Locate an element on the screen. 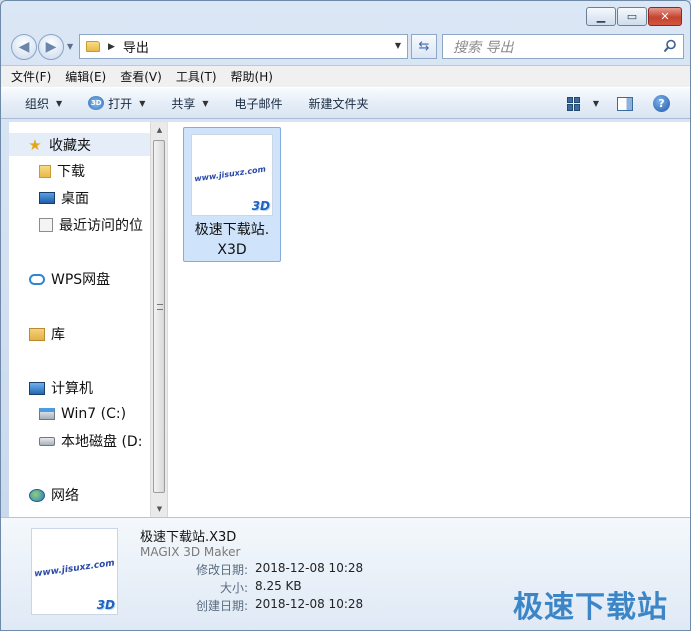 The height and width of the screenshot is (631, 691). refresh-button: ⇆ is located at coordinates (424, 46).